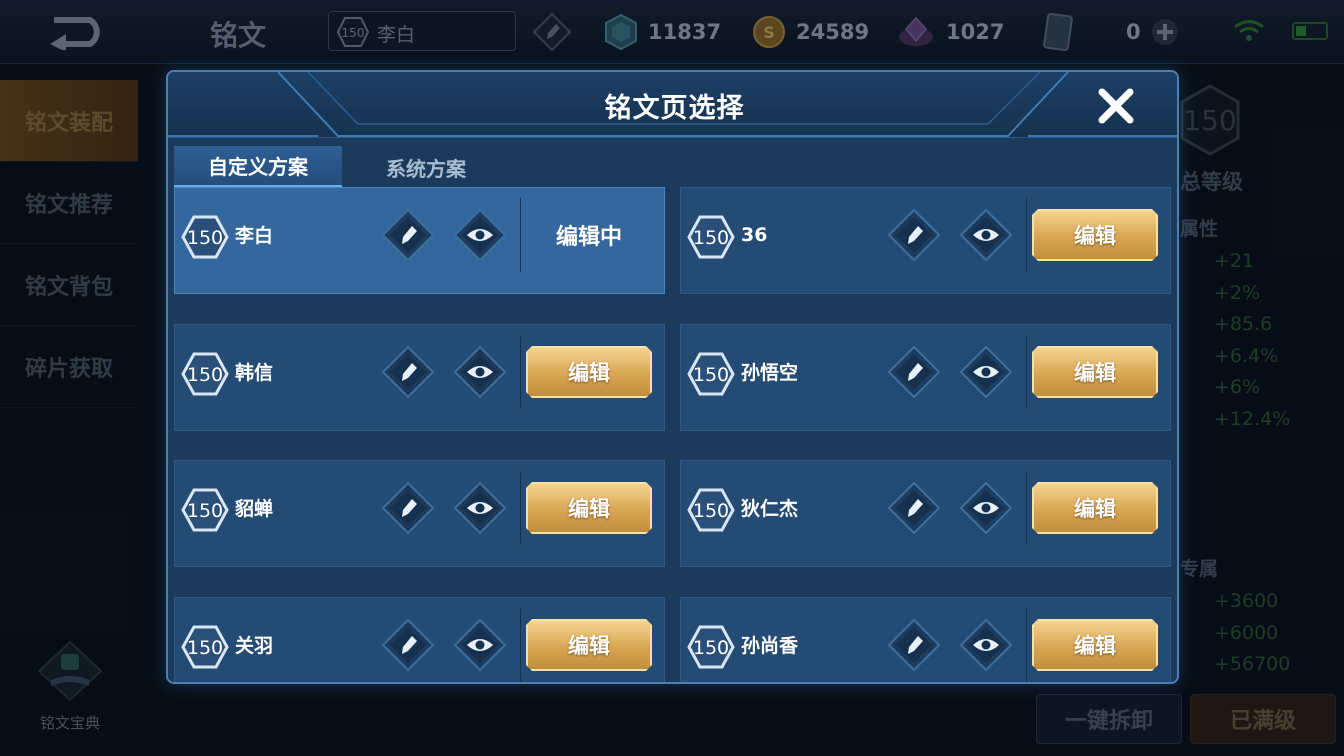 This screenshot has width=1344, height=756. Describe the element at coordinates (754, 234) in the screenshot. I see `rune-page-name: 36` at that location.